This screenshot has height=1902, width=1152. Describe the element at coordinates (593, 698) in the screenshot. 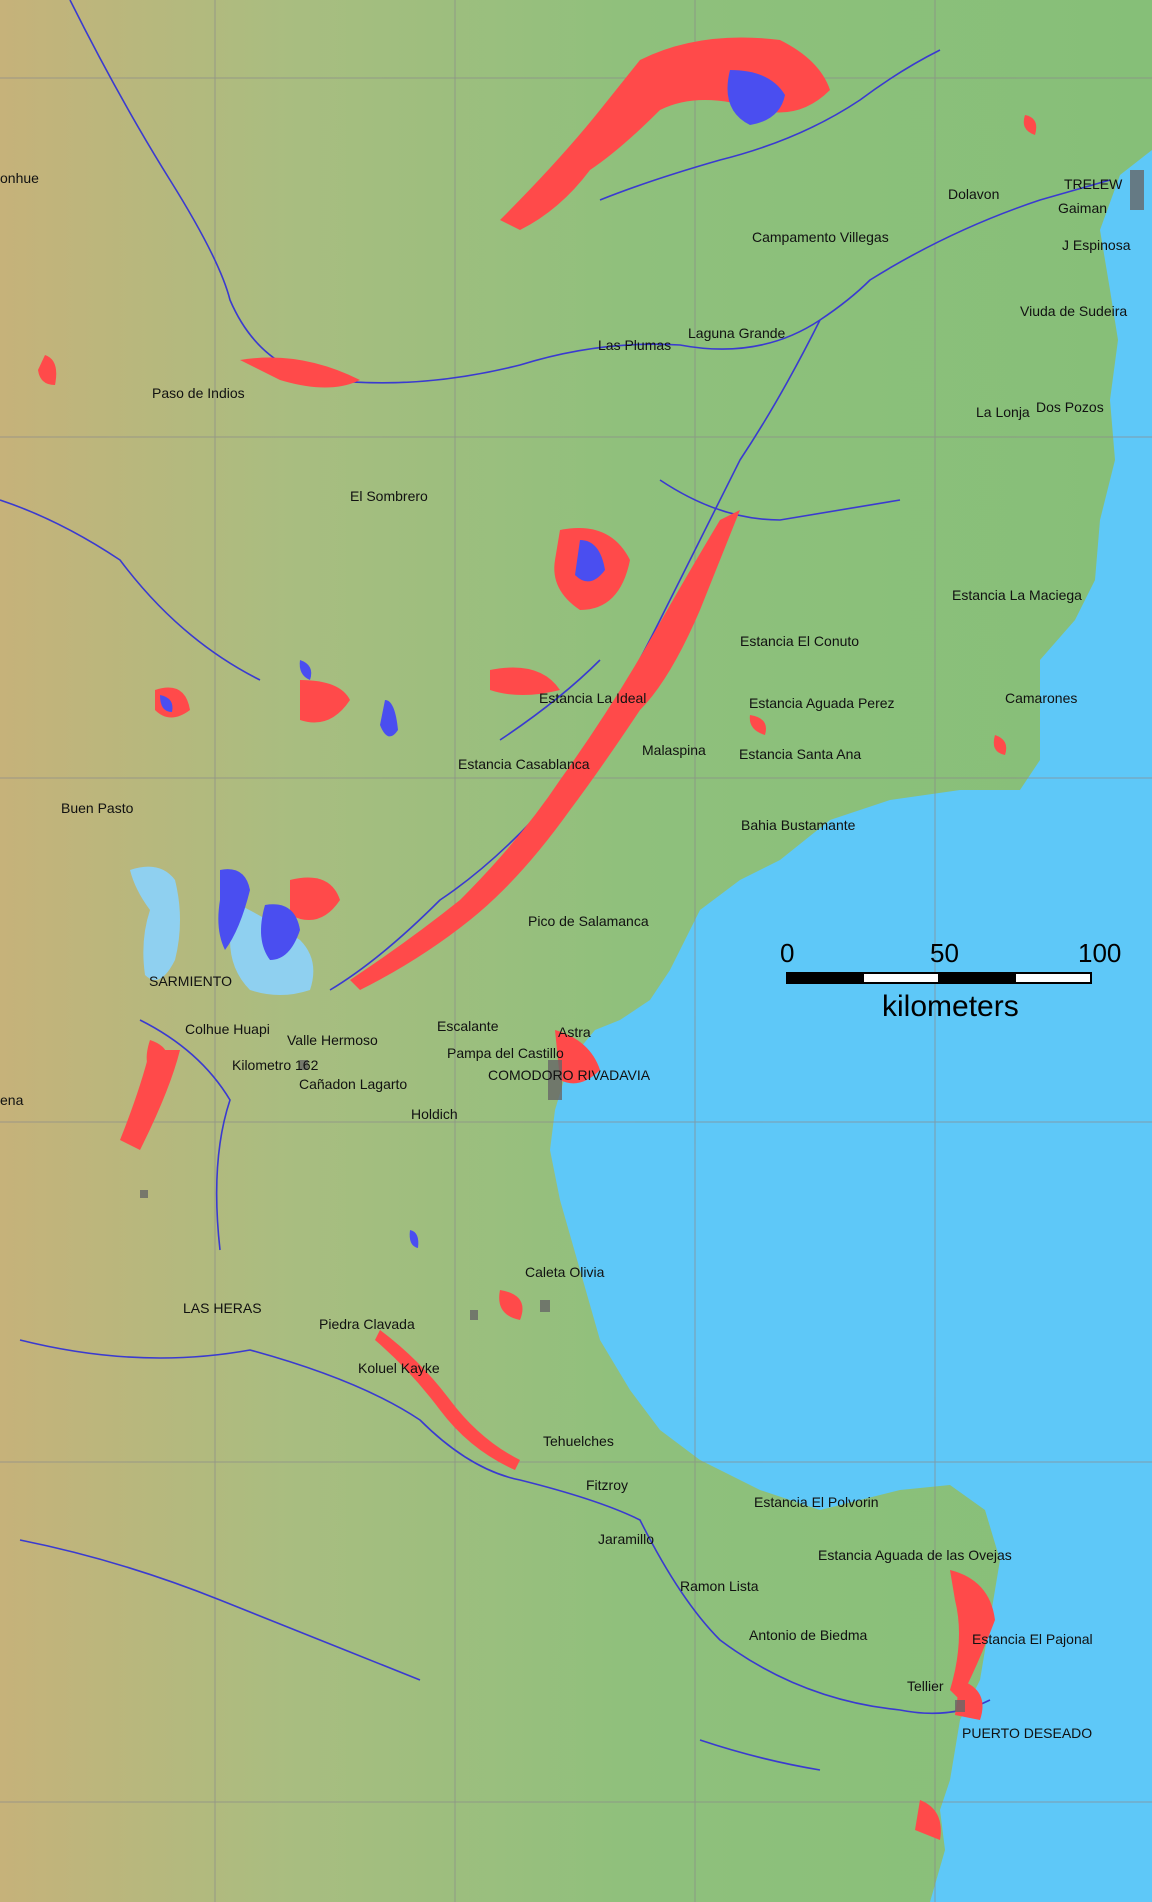

I see `place-label: Estancia La Ideal` at that location.